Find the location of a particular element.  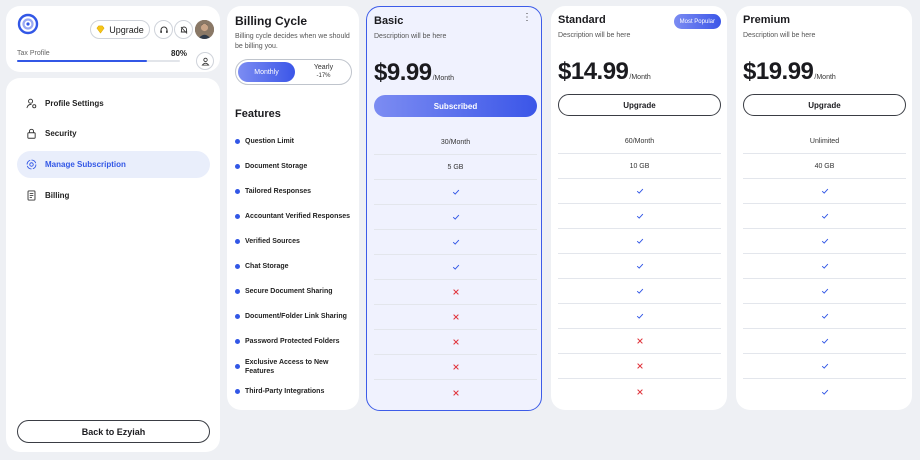

upgrade-premium-button: Upgrade is located at coordinates (824, 105).